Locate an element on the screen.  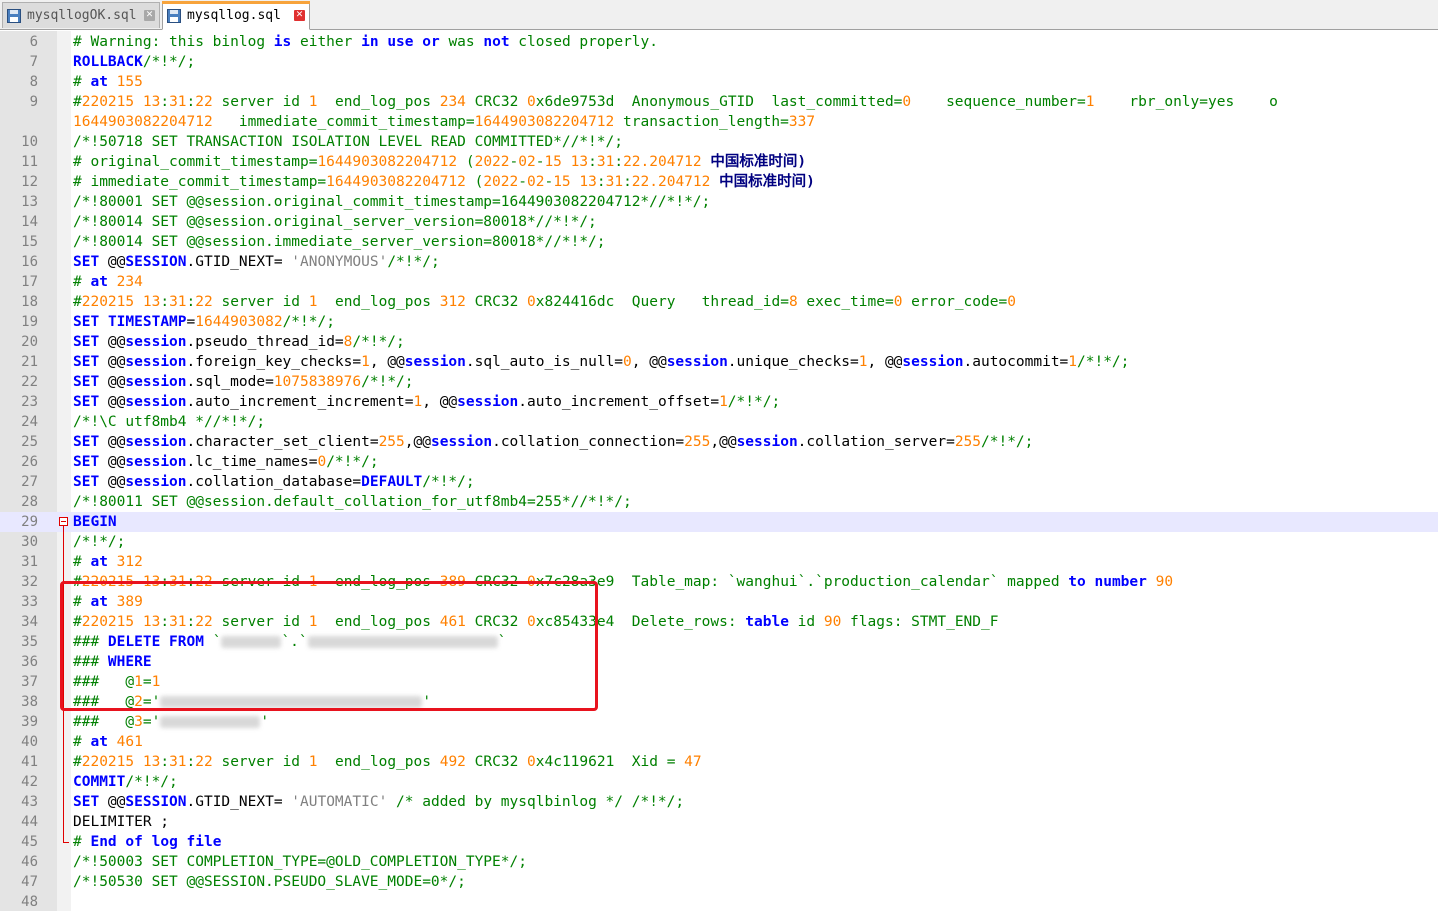
code-token: 90 is located at coordinates (1164, 582).